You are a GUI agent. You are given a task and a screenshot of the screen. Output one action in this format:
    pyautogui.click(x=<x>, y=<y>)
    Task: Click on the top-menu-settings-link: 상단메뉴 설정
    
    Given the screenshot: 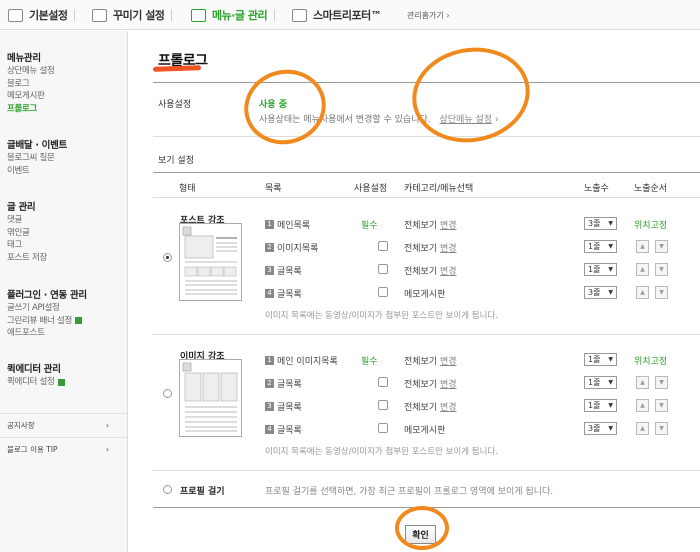 What is the action you would take?
    pyautogui.click(x=466, y=120)
    